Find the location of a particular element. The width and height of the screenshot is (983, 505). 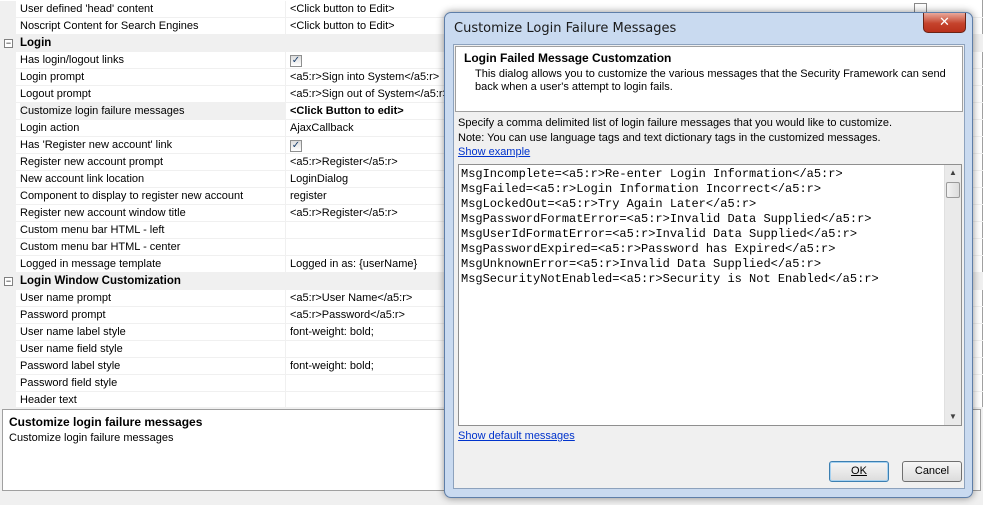

property-name: Has 'Register new account' link is located at coordinates (153, 145).